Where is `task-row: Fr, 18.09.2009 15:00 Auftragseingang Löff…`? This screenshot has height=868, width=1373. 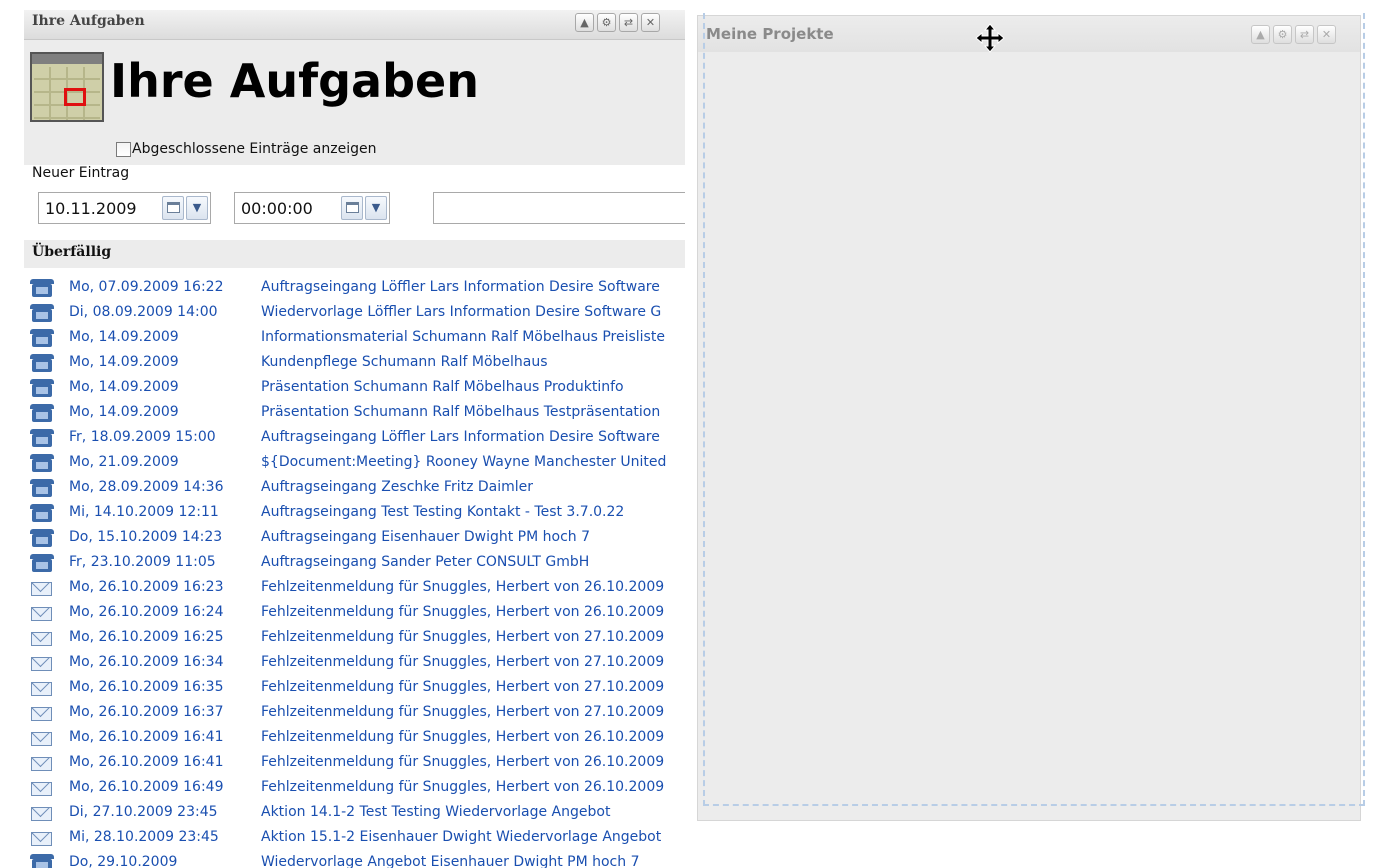
task-row: Fr, 18.09.2009 15:00 Auftragseingang Löff… is located at coordinates (354, 438).